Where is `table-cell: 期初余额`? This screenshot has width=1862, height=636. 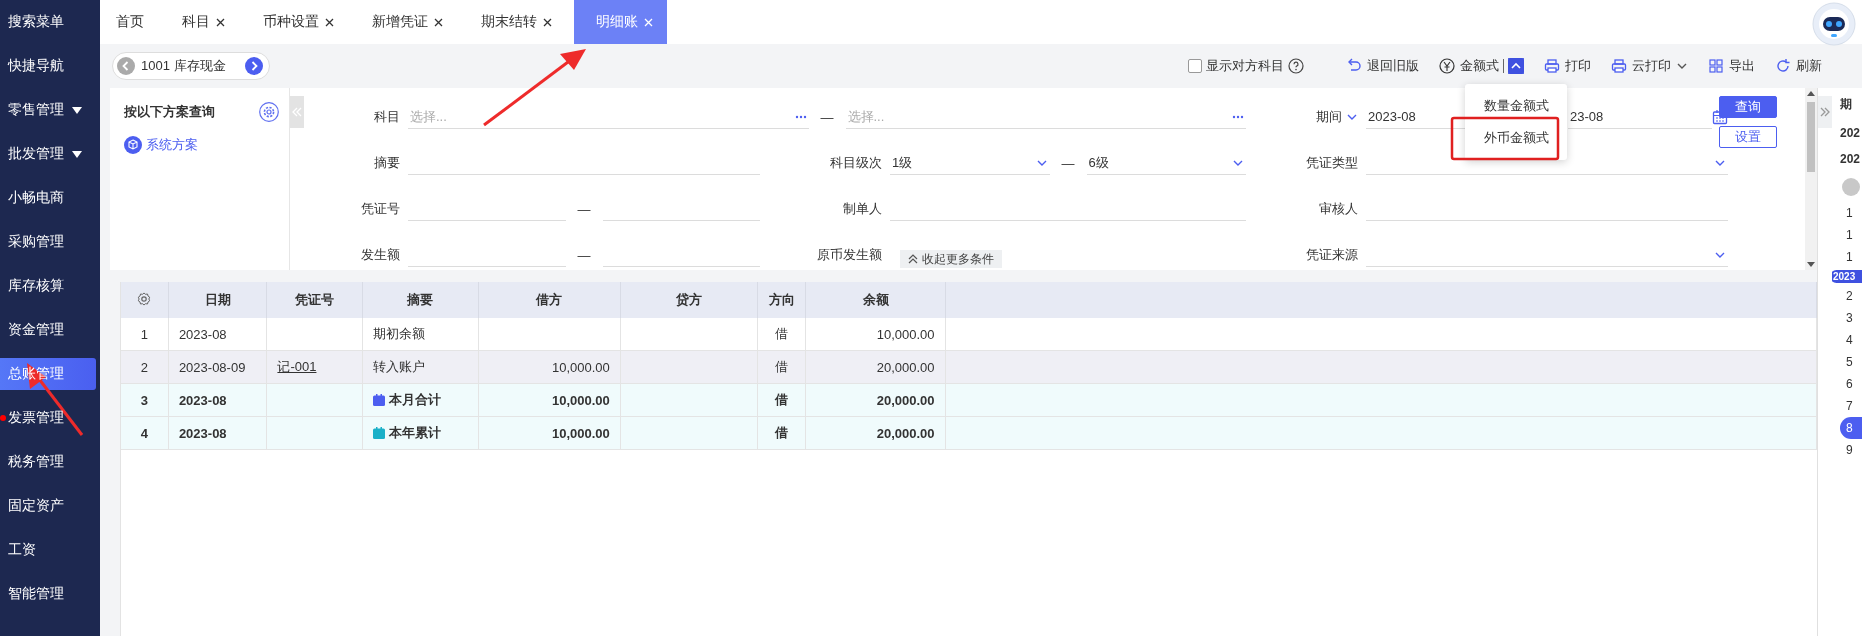 table-cell: 期初余额 is located at coordinates (420, 334).